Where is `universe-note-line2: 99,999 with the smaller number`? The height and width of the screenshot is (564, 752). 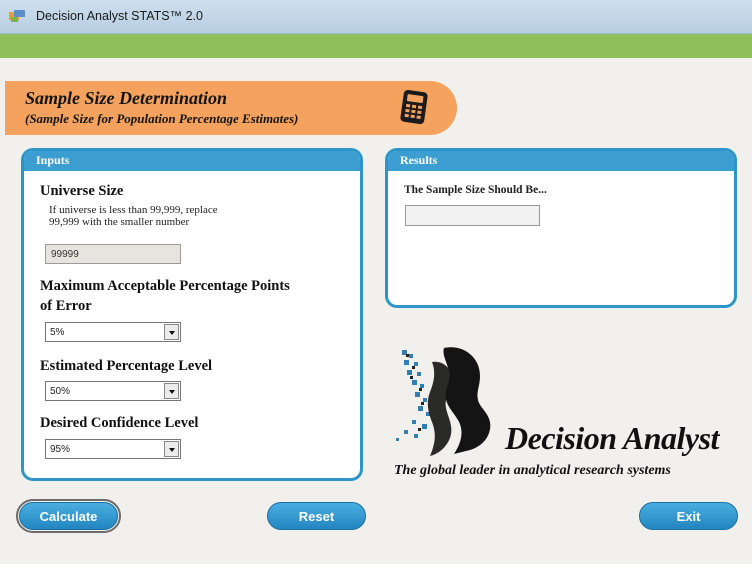
universe-note-line2: 99,999 with the smaller number is located at coordinates (119, 222).